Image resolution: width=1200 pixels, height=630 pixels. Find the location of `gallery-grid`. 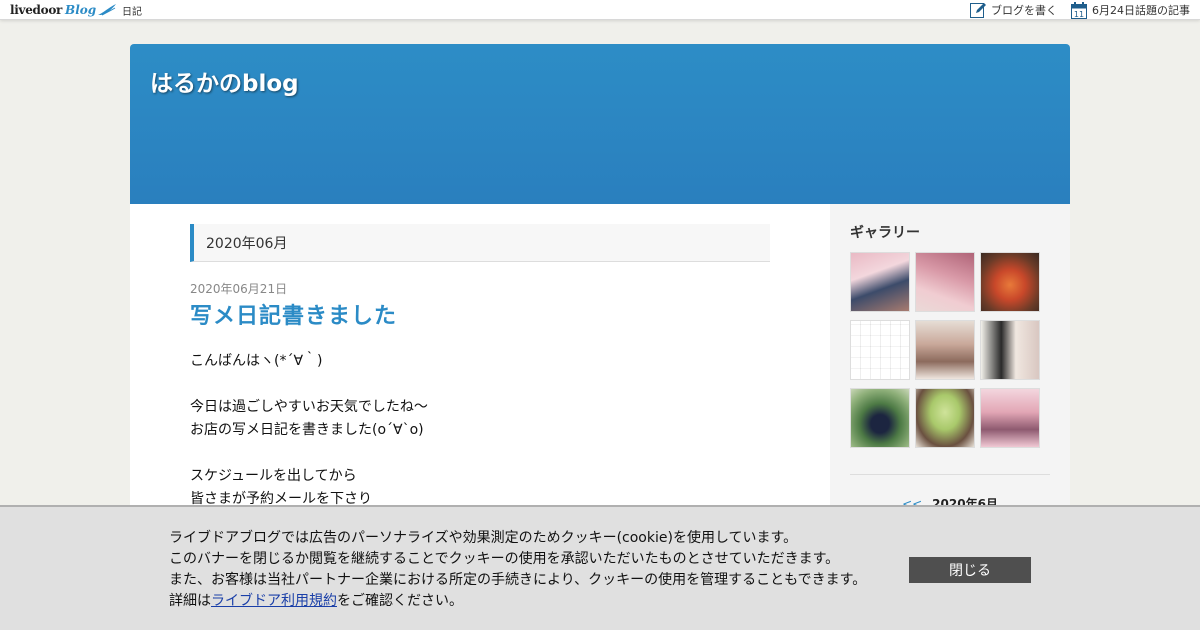

gallery-grid is located at coordinates (950, 350).